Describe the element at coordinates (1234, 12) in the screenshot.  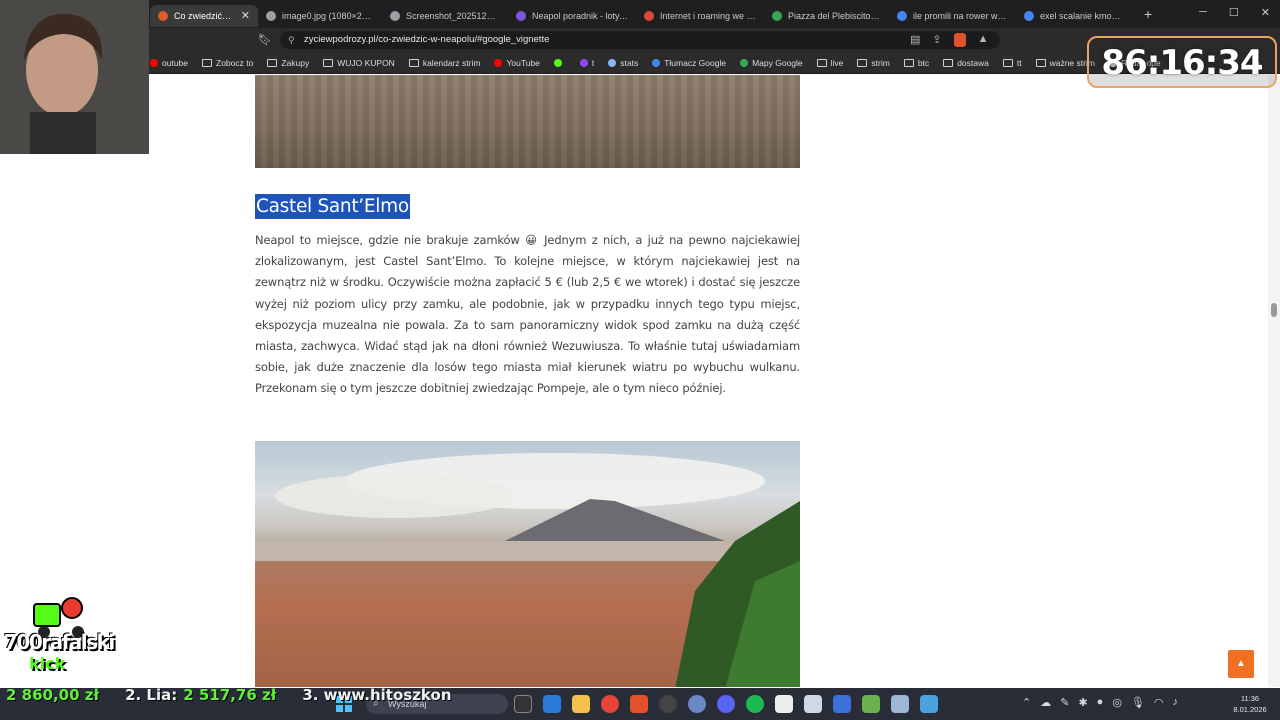
I see `maximize-icon: ☐` at that location.